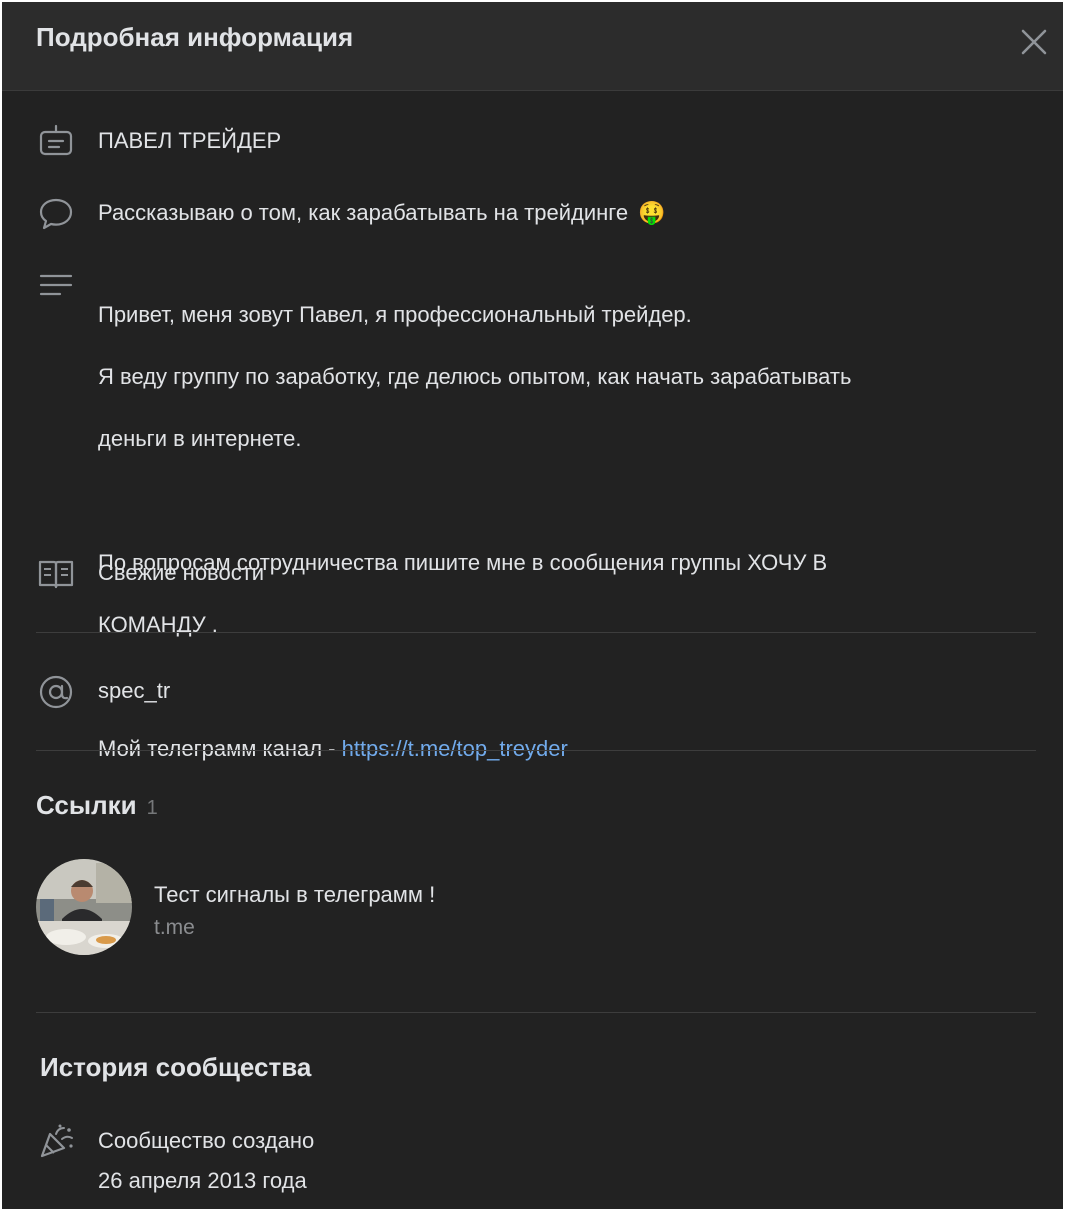 Image resolution: width=1065 pixels, height=1211 pixels. Describe the element at coordinates (190, 140) in the screenshot. I see `community-name: ПАВЕЛ ТРЕЙДЕР` at that location.